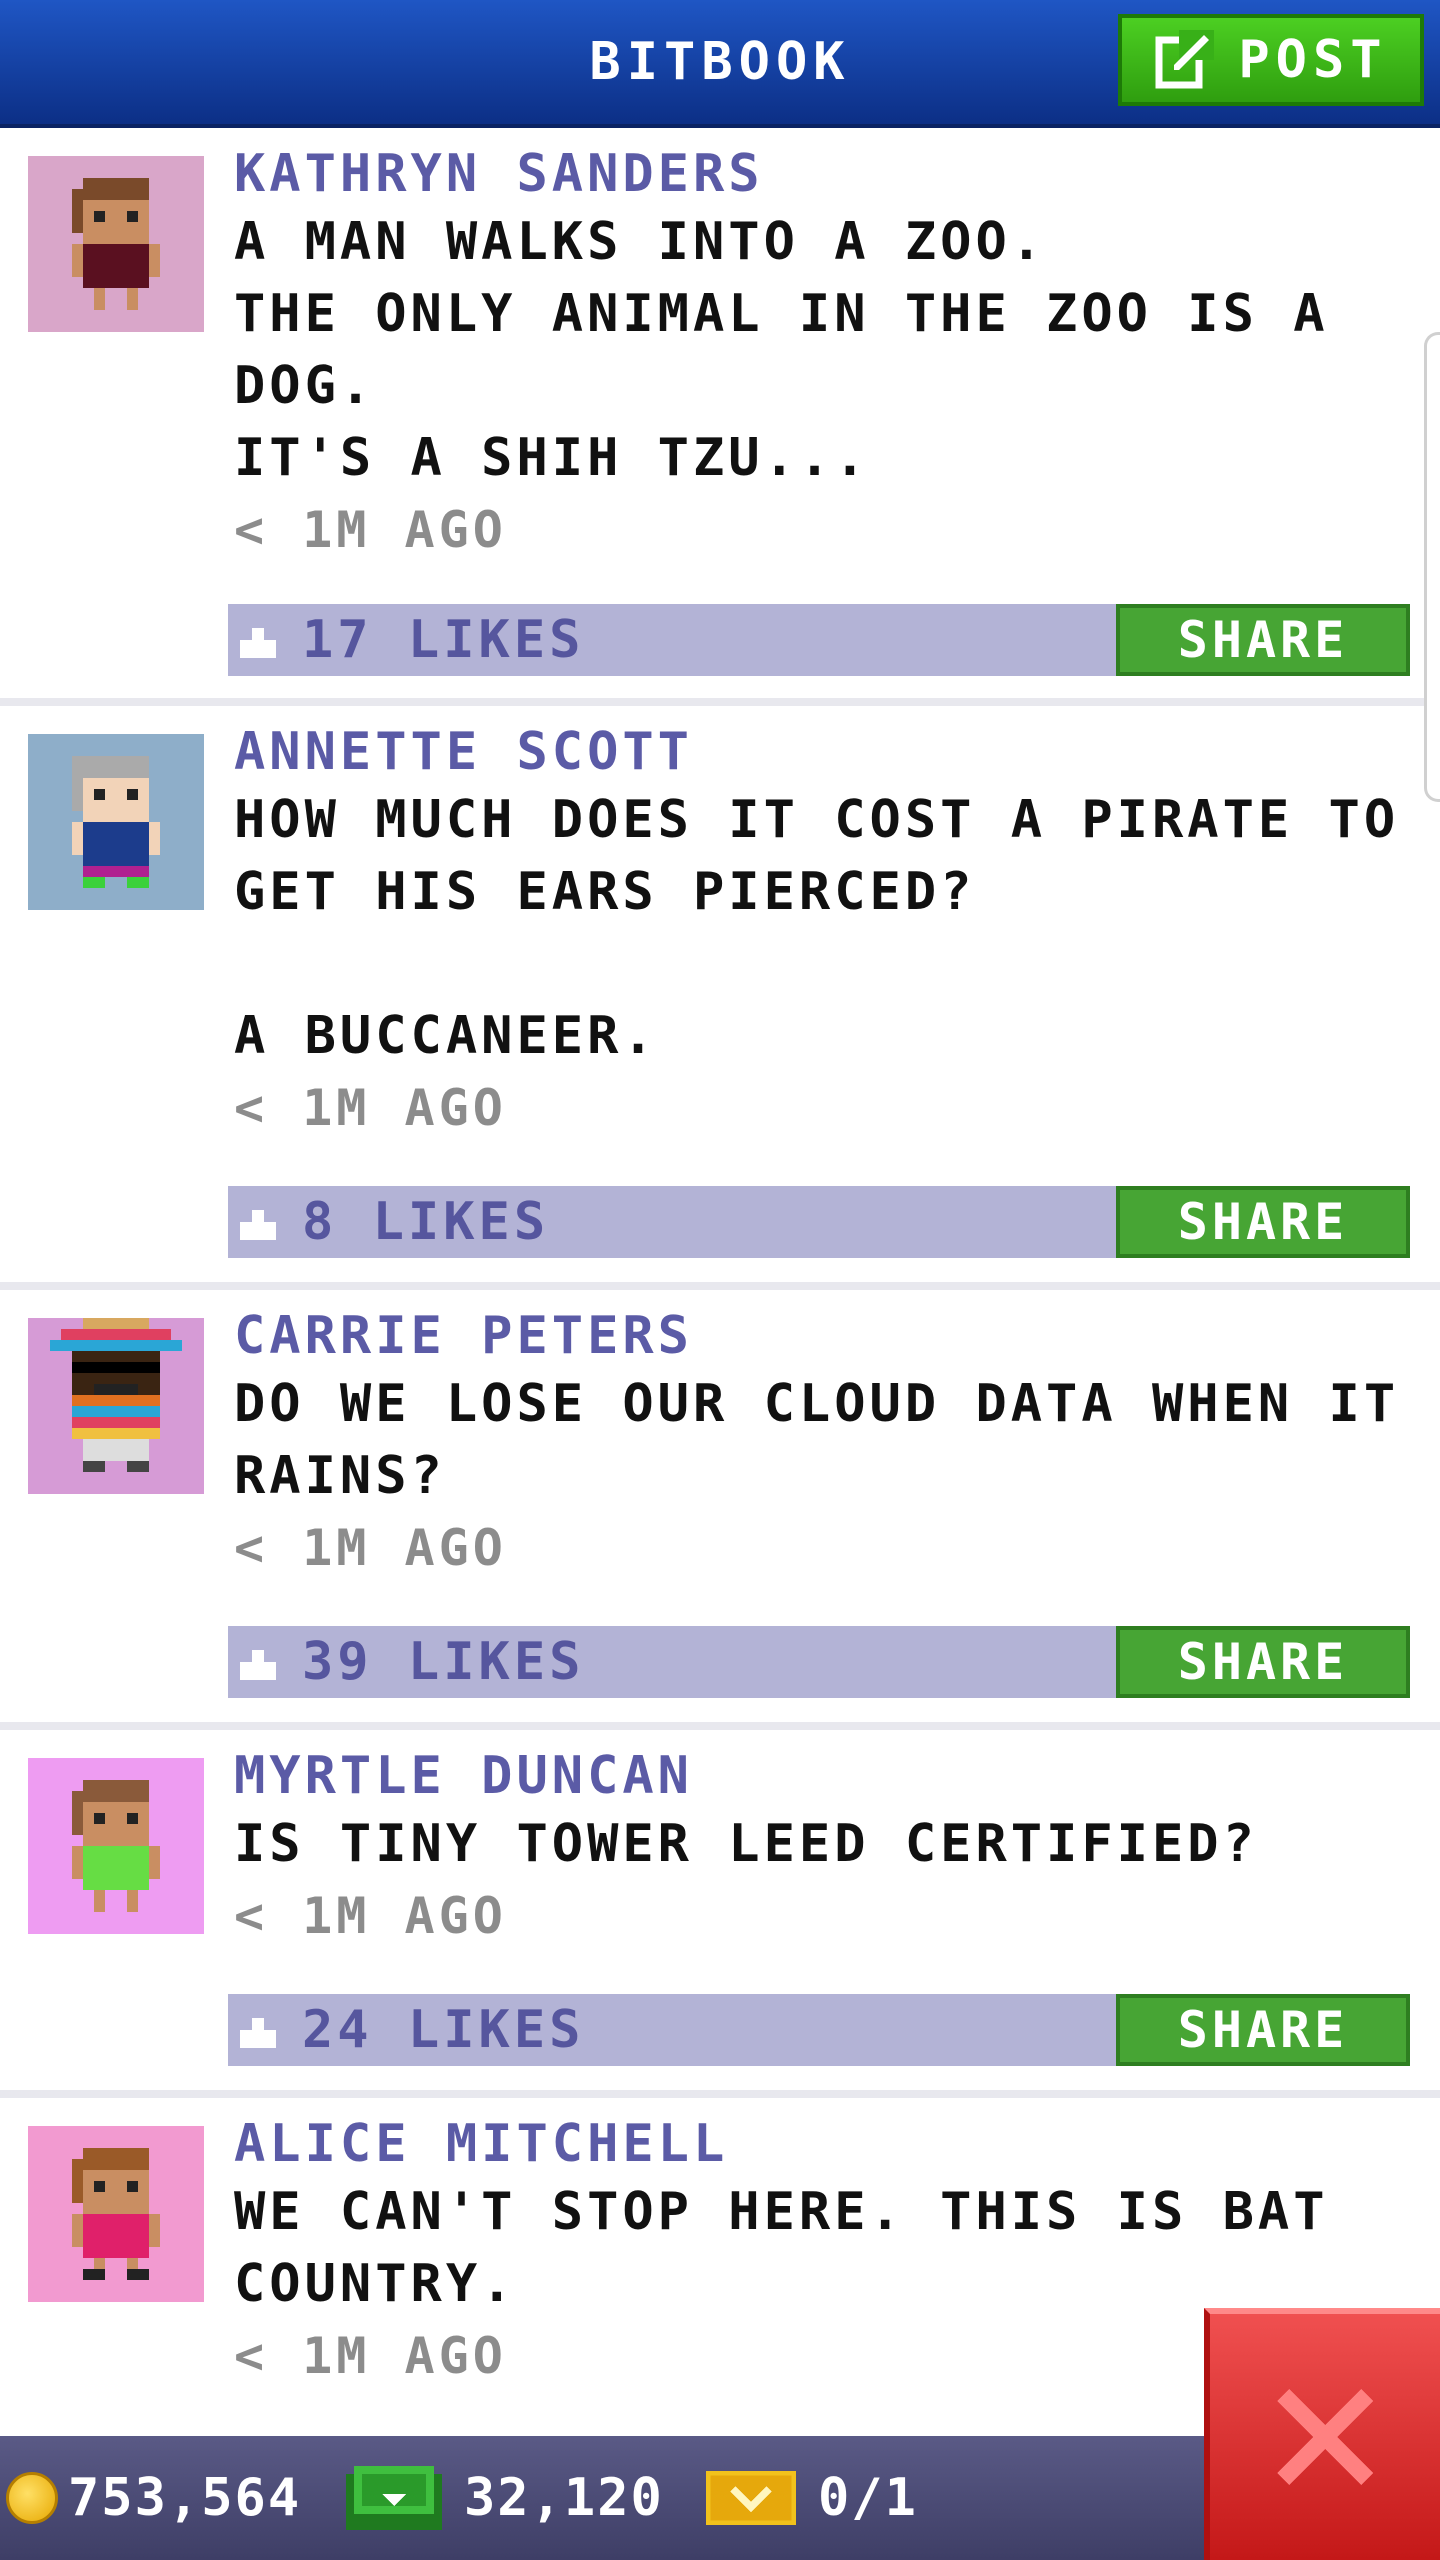 This screenshot has height=2560, width=1440. Describe the element at coordinates (834, 1440) in the screenshot. I see `post-message: DO WE LOSE OUR CLOUD DATA WHEN IT RAINS?` at that location.